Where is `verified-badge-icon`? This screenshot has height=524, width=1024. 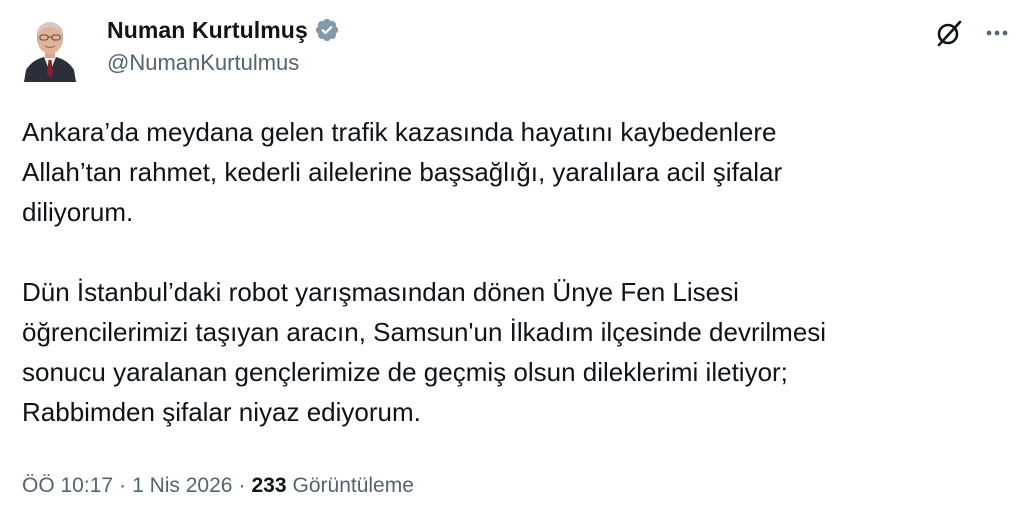 verified-badge-icon is located at coordinates (327, 30).